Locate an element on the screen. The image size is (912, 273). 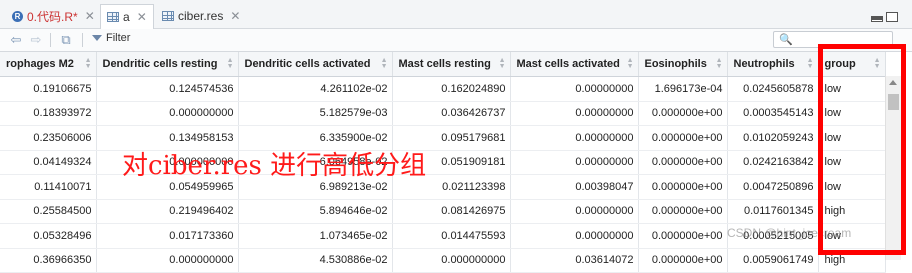
scrollbar-thumb is located at coordinates (893, 102).